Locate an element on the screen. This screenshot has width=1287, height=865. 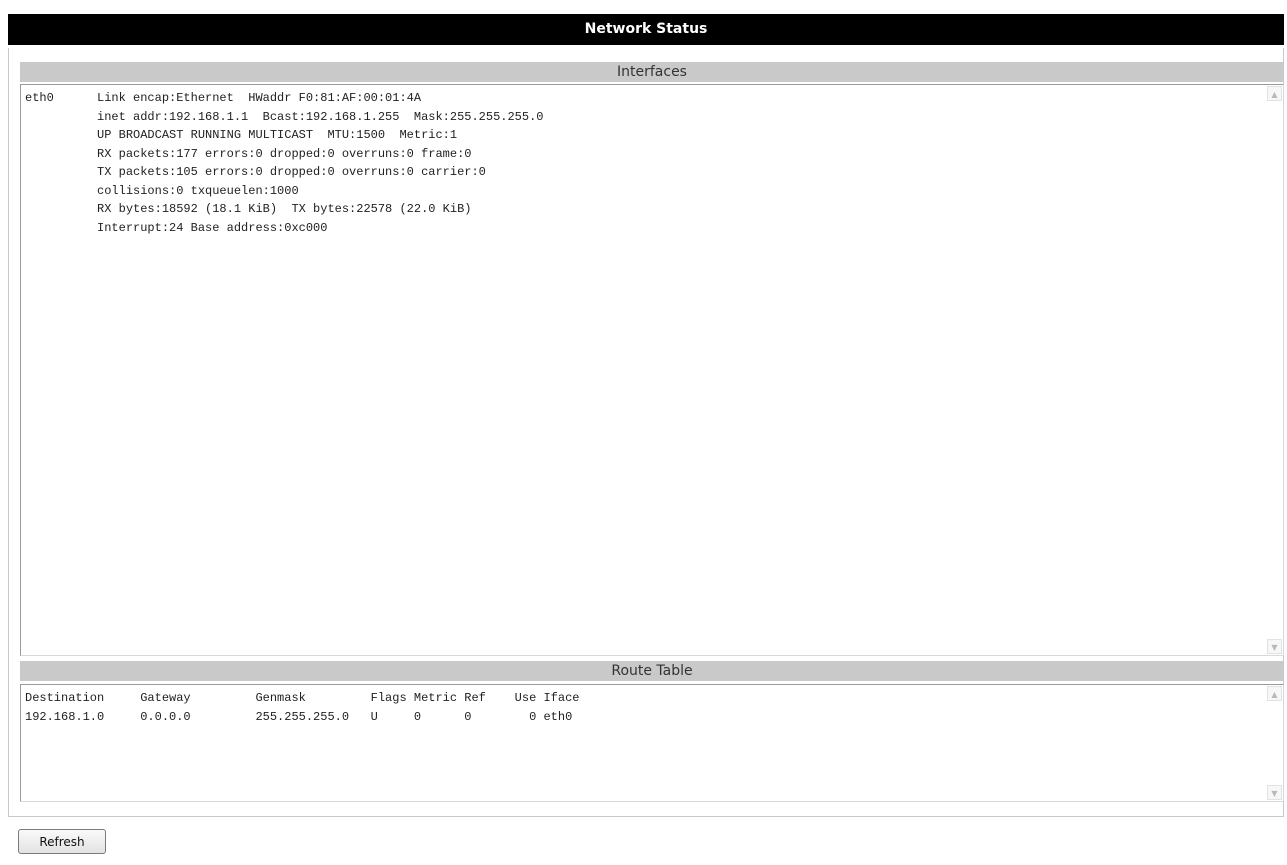
refresh-button: Refresh is located at coordinates (62, 841).